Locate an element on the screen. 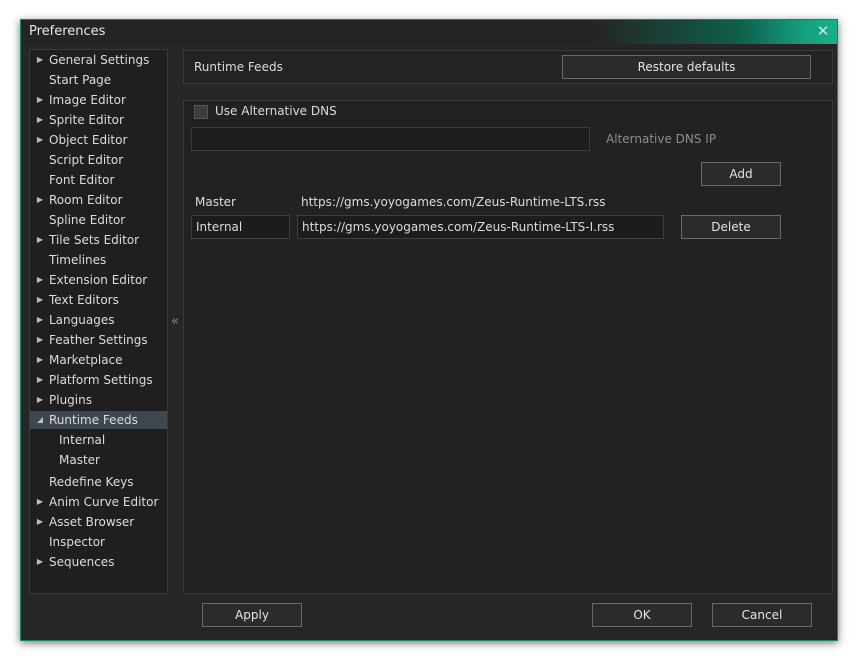 The image size is (860, 663). tree-item-label: Runtime Feeds is located at coordinates (93, 420).